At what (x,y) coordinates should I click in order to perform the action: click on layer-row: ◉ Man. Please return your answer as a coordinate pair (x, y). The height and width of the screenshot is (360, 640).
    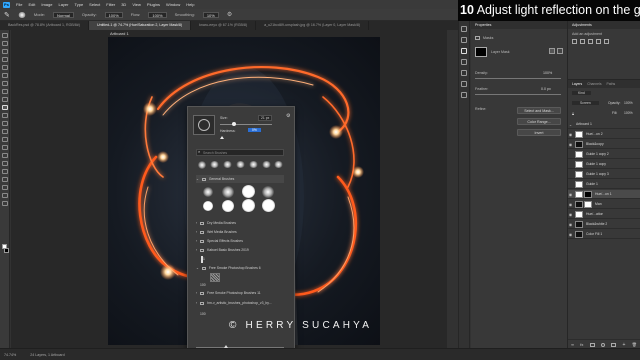
    Looking at the image, I should click on (604, 204).